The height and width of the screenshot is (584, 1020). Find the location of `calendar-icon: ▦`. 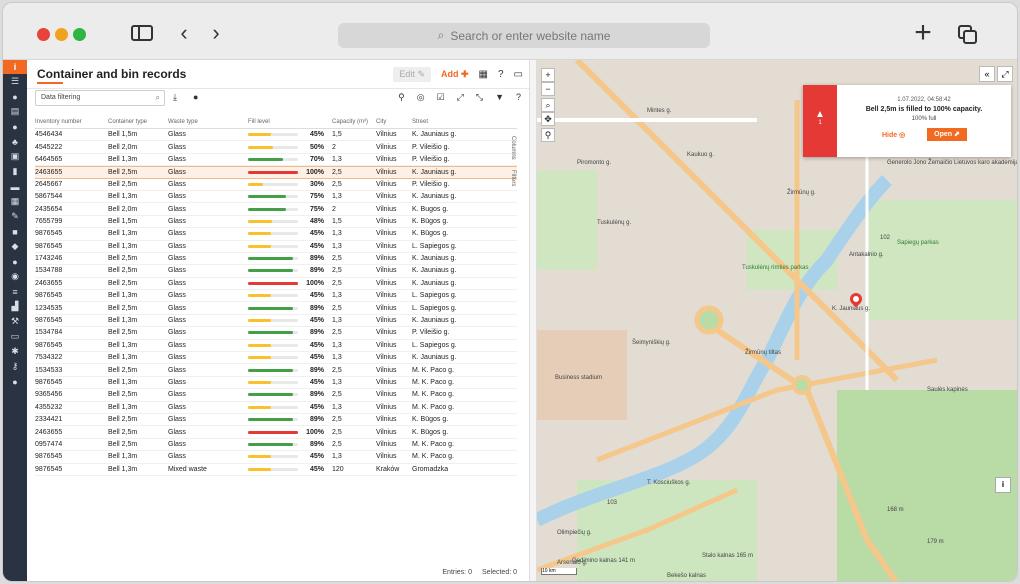

calendar-icon: ▦ is located at coordinates (15, 201).